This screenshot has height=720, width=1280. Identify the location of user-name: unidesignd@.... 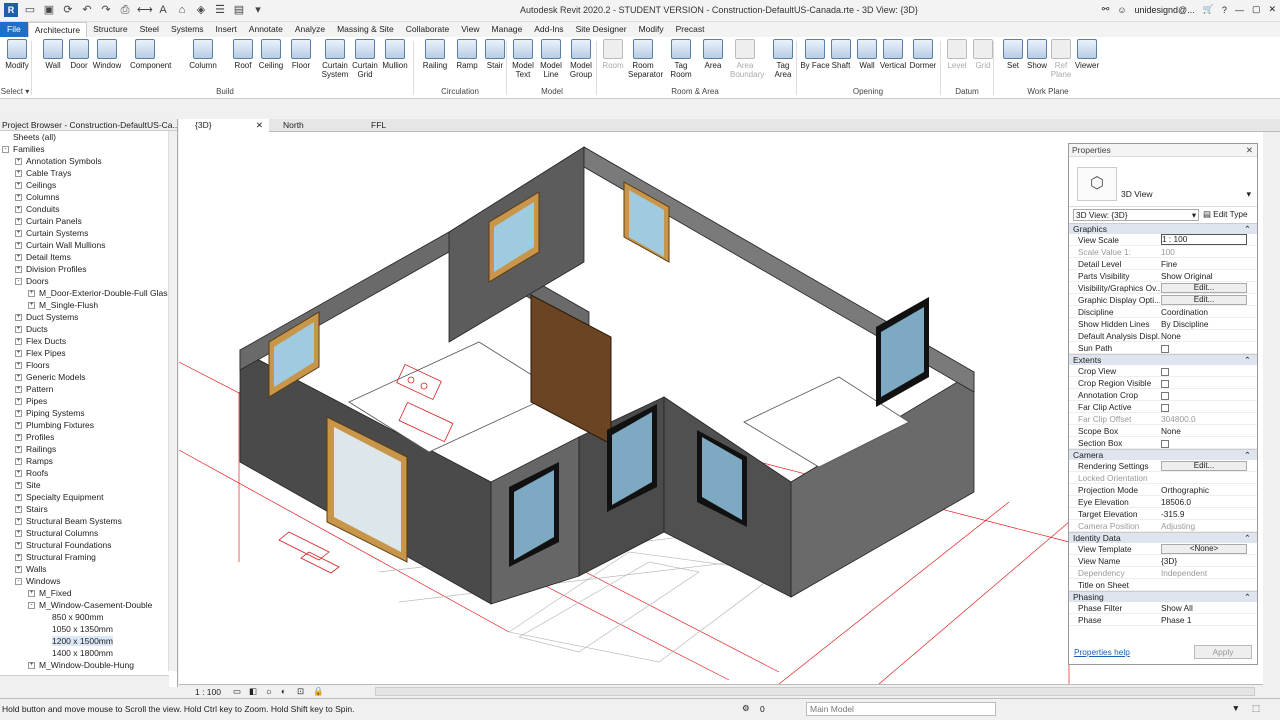
(1165, 10).